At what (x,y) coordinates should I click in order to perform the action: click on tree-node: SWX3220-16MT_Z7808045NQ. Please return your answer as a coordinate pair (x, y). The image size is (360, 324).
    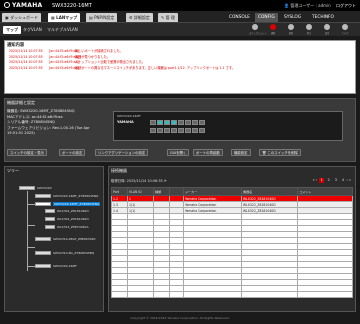
    Looking at the image, I should click on (75, 196).